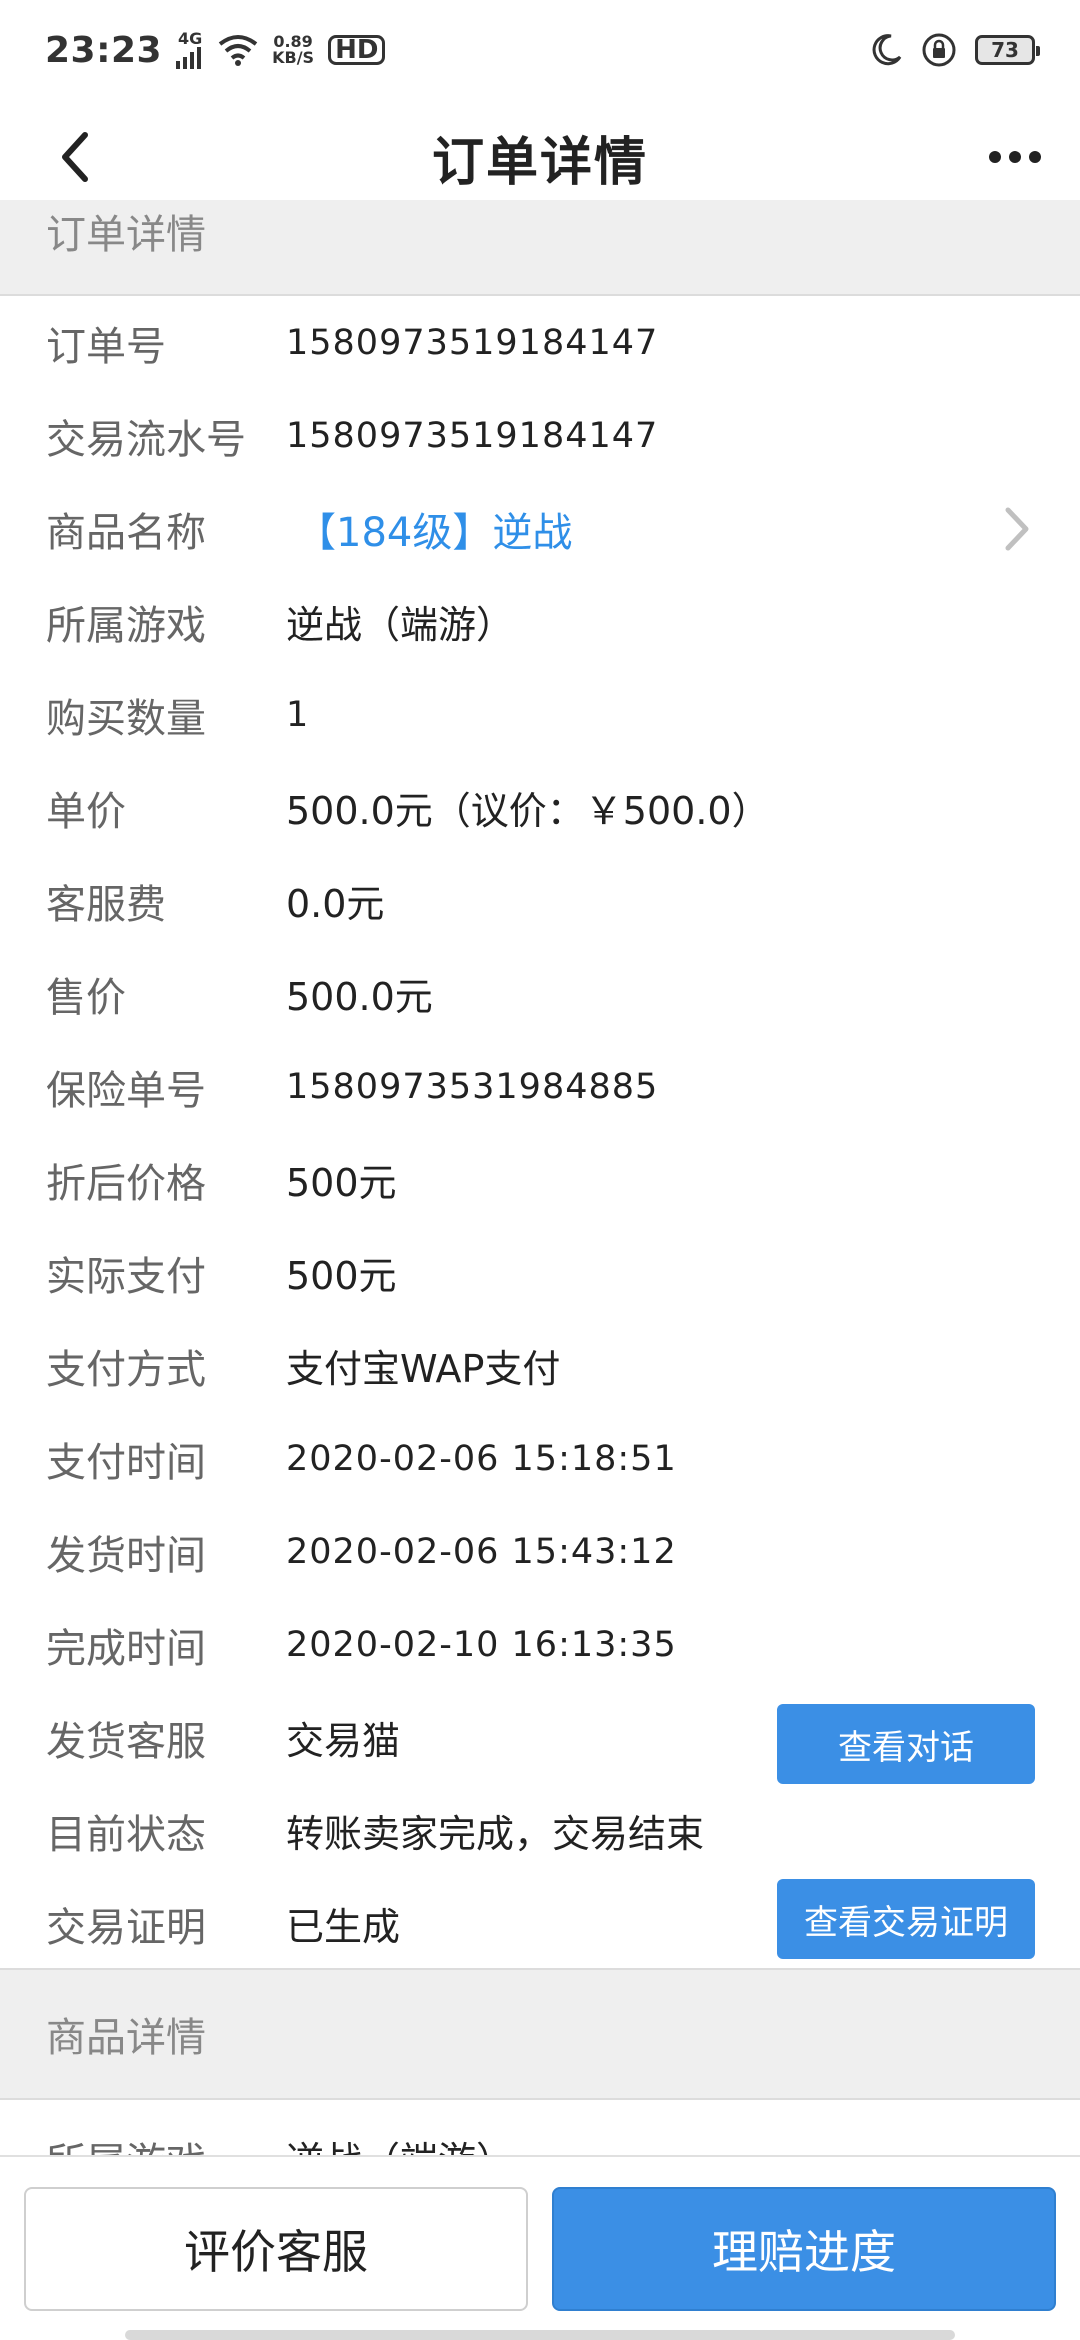 The width and height of the screenshot is (1080, 2340). What do you see at coordinates (357, 50) in the screenshot?
I see `hd-icon: HD` at bounding box center [357, 50].